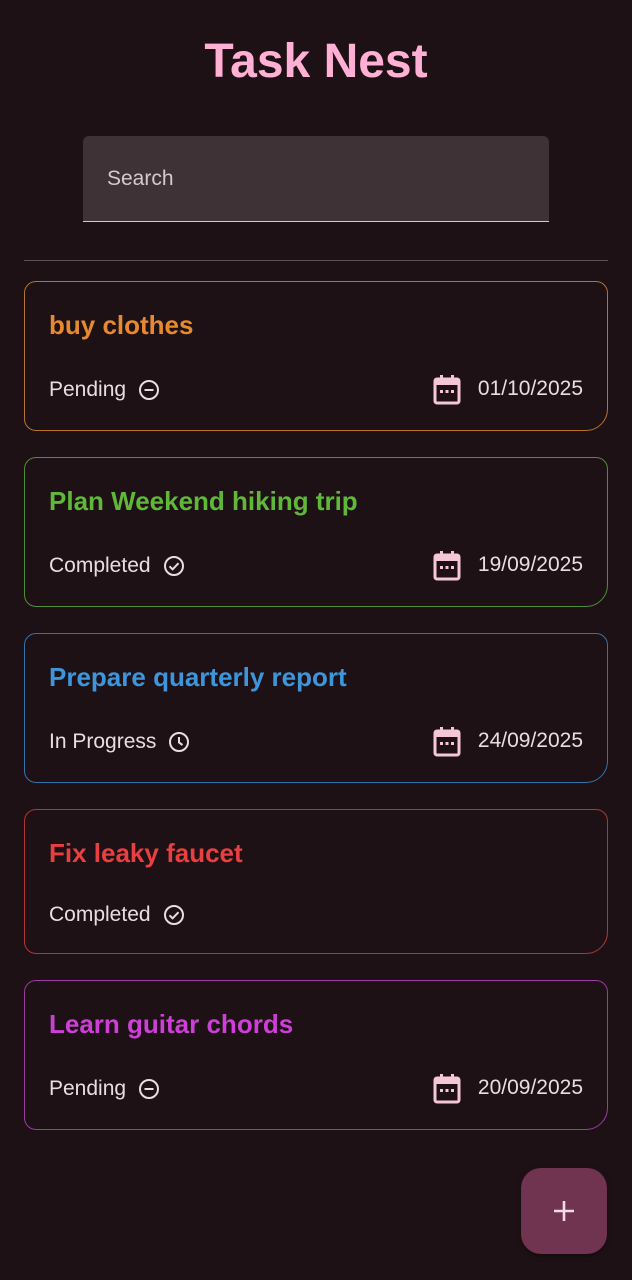 The height and width of the screenshot is (1280, 632). Describe the element at coordinates (179, 742) in the screenshot. I see `clock-icon` at that location.